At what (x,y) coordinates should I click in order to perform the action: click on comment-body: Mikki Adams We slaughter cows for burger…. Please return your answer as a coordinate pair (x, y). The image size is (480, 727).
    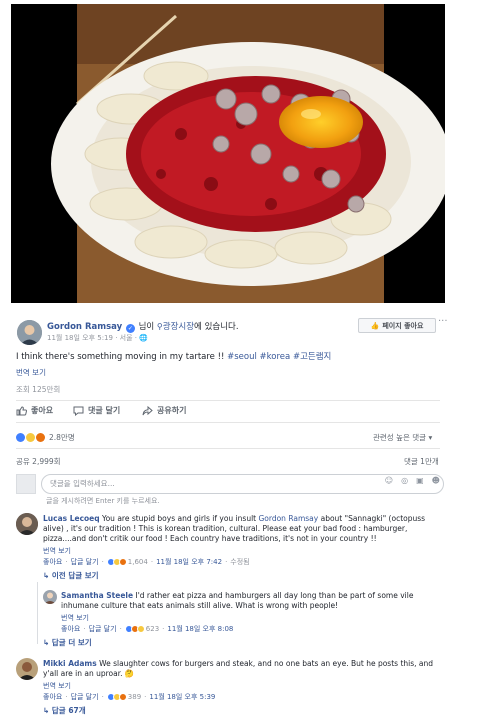
    Looking at the image, I should click on (241, 669).